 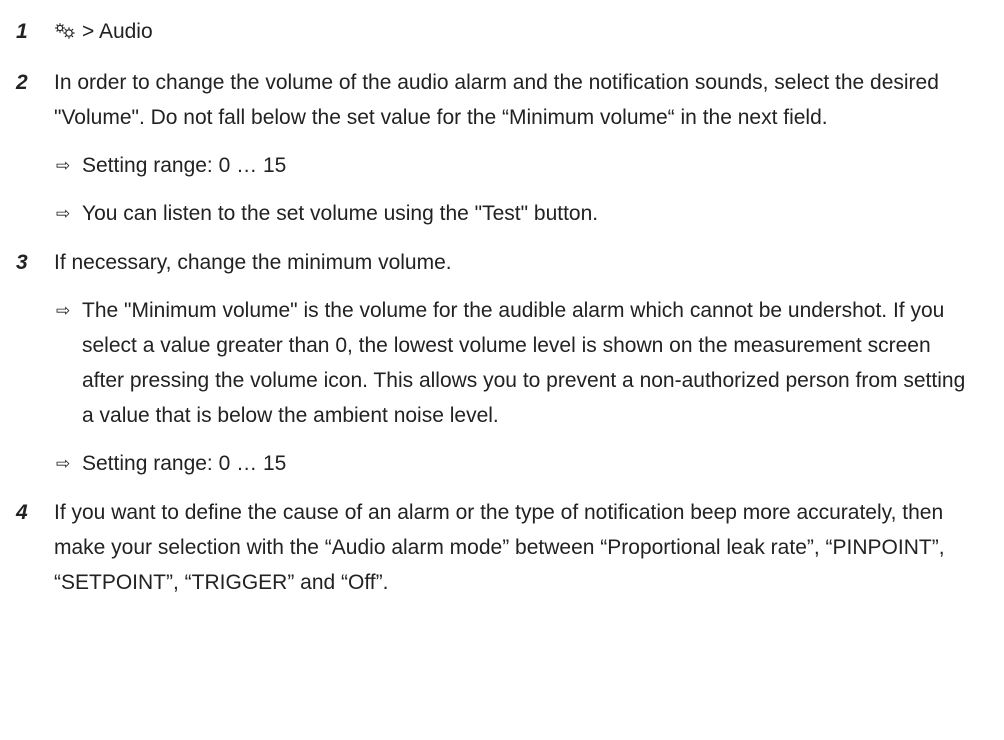 What do you see at coordinates (117, 31) in the screenshot?
I see `breadcrumb-audio: > Audio` at bounding box center [117, 31].